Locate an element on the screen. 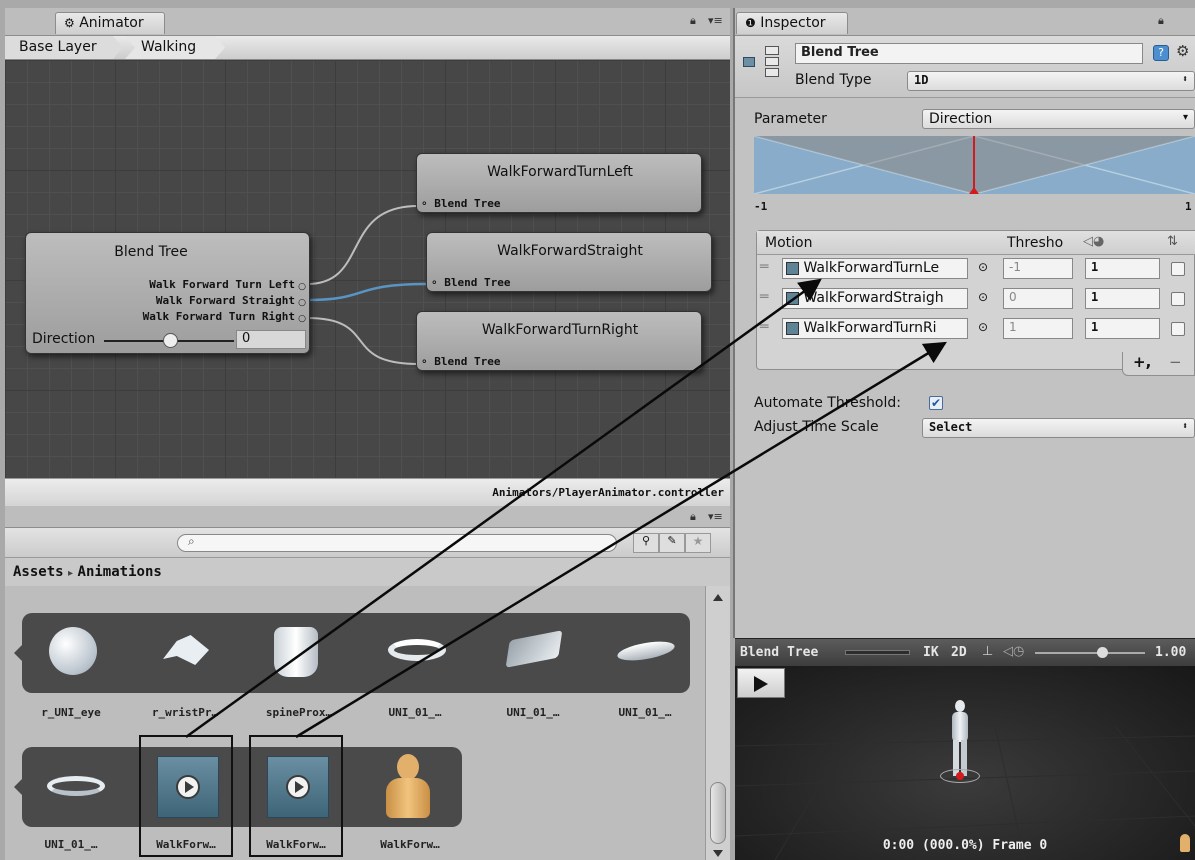 The width and height of the screenshot is (1195, 860). spine-mesh-icon is located at coordinates (288, 653).